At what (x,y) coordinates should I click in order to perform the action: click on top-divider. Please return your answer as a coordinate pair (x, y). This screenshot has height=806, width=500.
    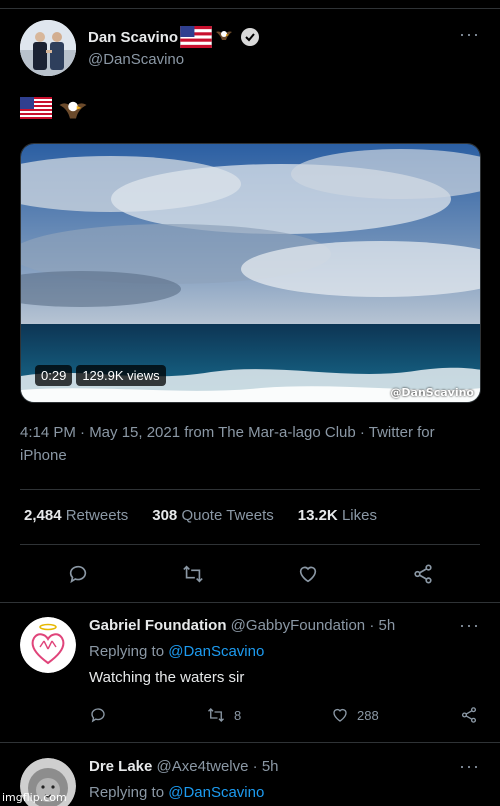
    Looking at the image, I should click on (250, 8).